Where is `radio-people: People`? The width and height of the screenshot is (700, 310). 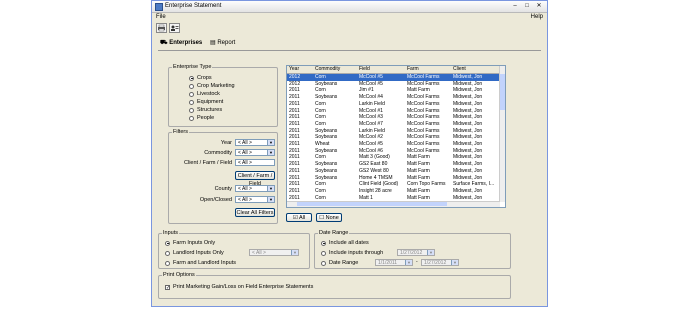
radio-people: People is located at coordinates (201, 118).